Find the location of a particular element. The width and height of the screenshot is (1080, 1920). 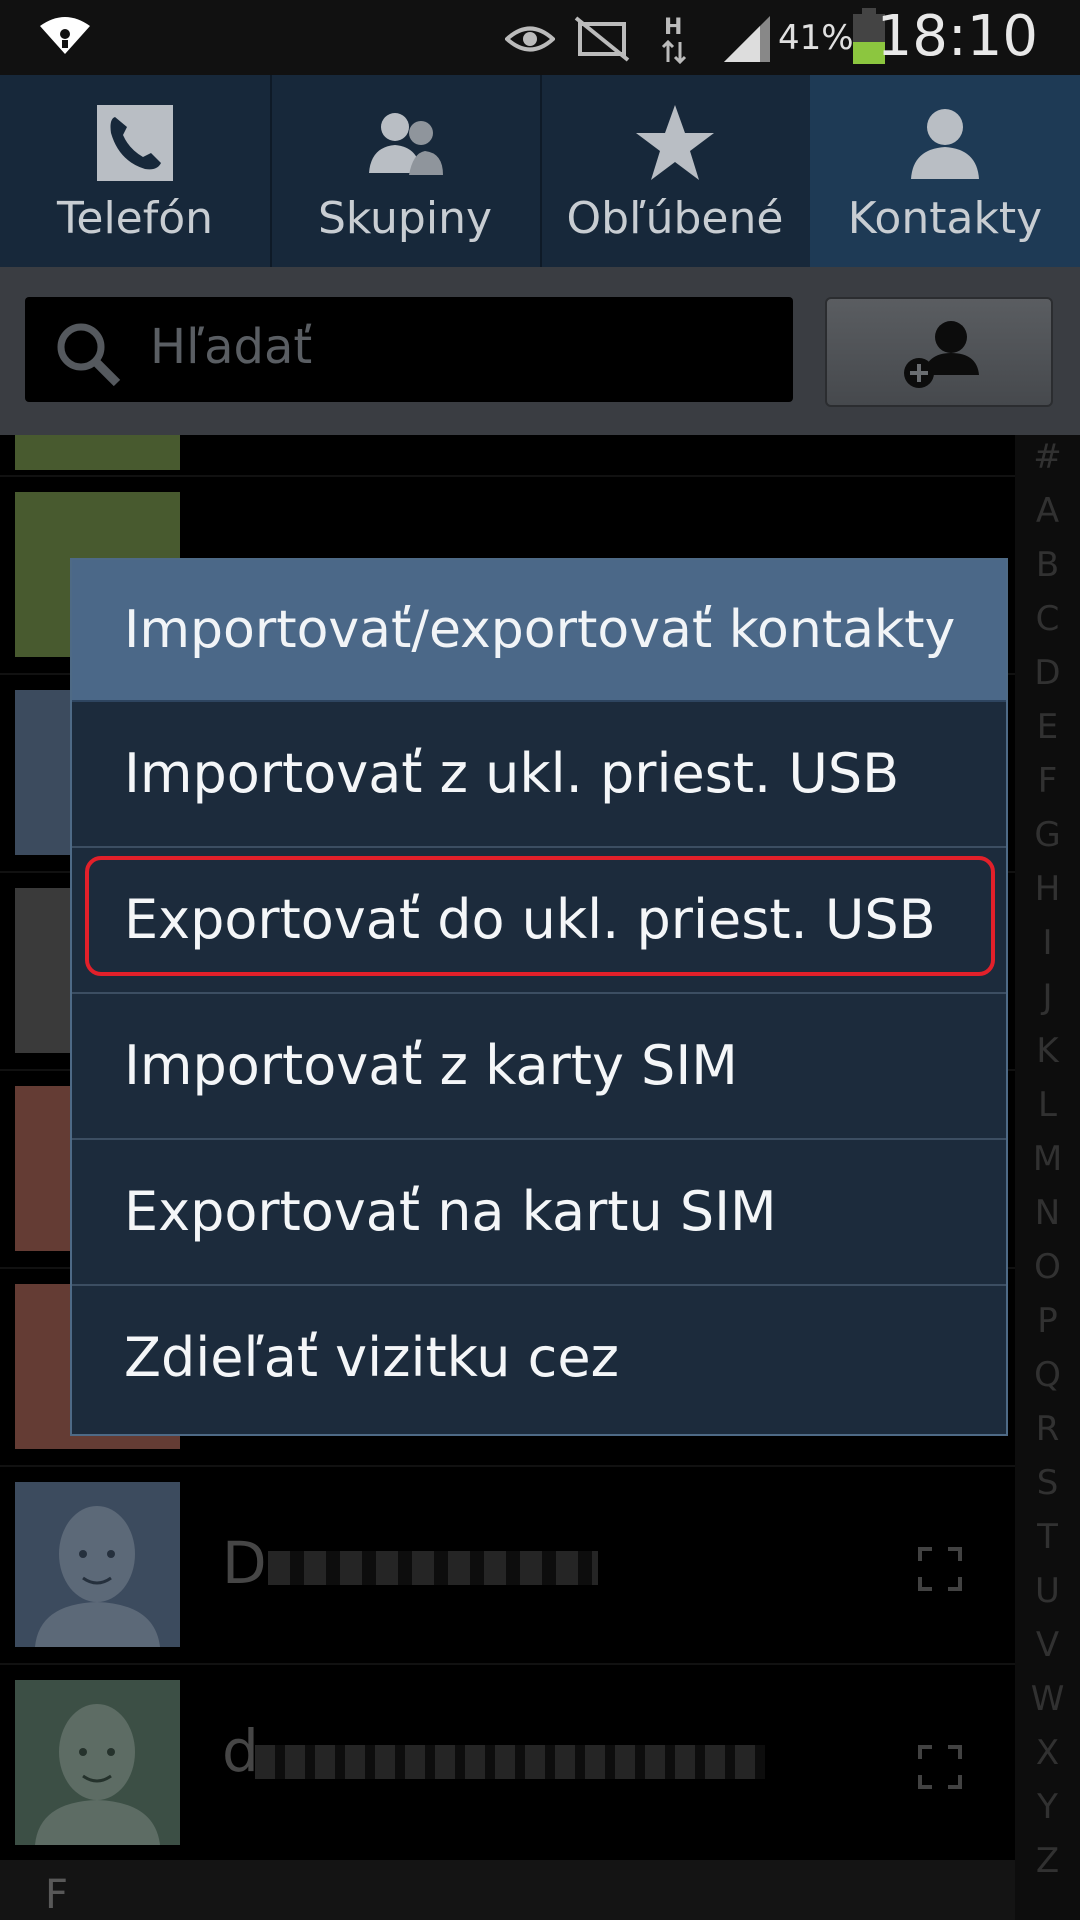

option-export-usb: Exportovať do ukl. priest. USB is located at coordinates (539, 921).